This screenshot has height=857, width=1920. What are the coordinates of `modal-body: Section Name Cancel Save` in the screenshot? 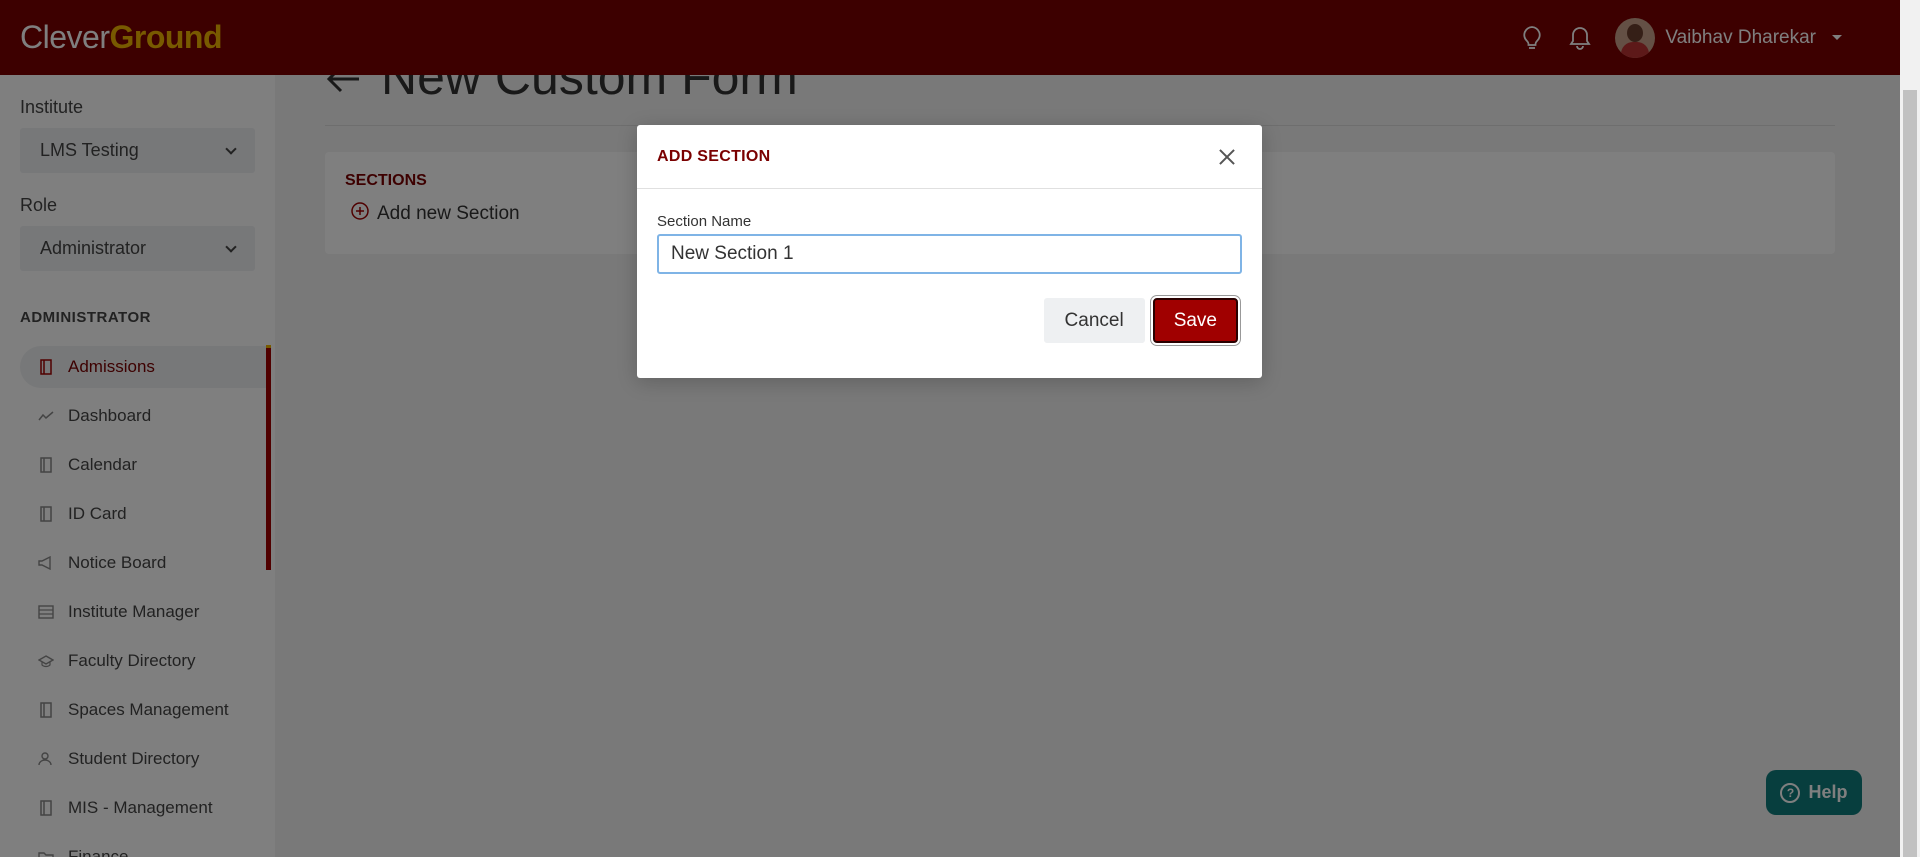 It's located at (949, 266).